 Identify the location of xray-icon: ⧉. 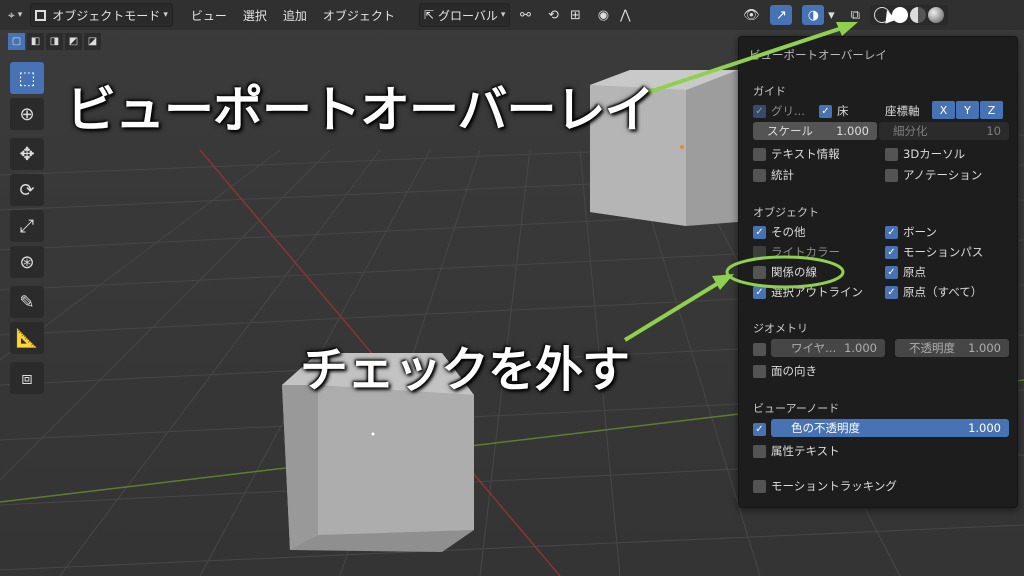
(855, 15).